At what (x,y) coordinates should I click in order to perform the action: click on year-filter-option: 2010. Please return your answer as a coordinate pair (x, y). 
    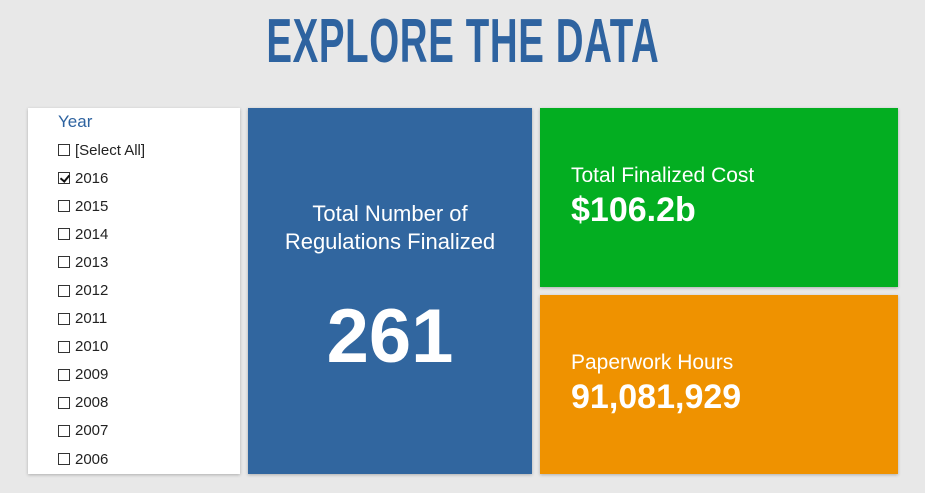
    Looking at the image, I should click on (149, 347).